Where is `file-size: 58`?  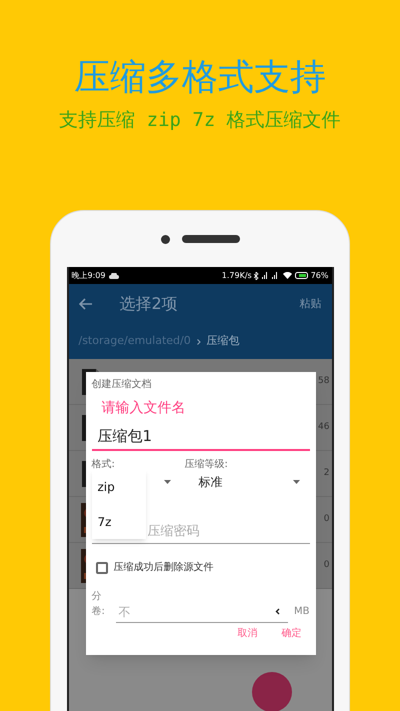
file-size: 58 is located at coordinates (324, 381).